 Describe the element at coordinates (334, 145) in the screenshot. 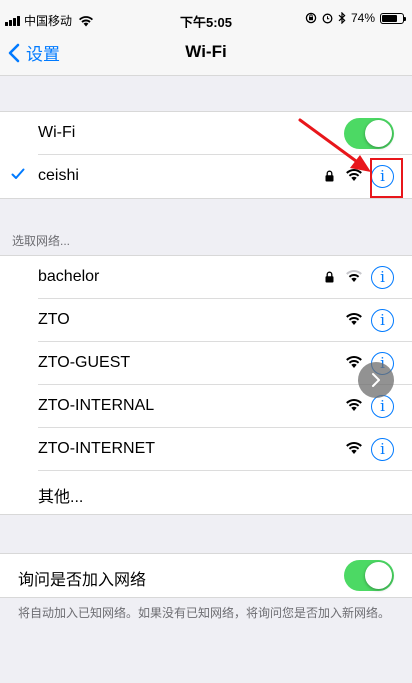

I see `annotation-arrow-icon` at that location.